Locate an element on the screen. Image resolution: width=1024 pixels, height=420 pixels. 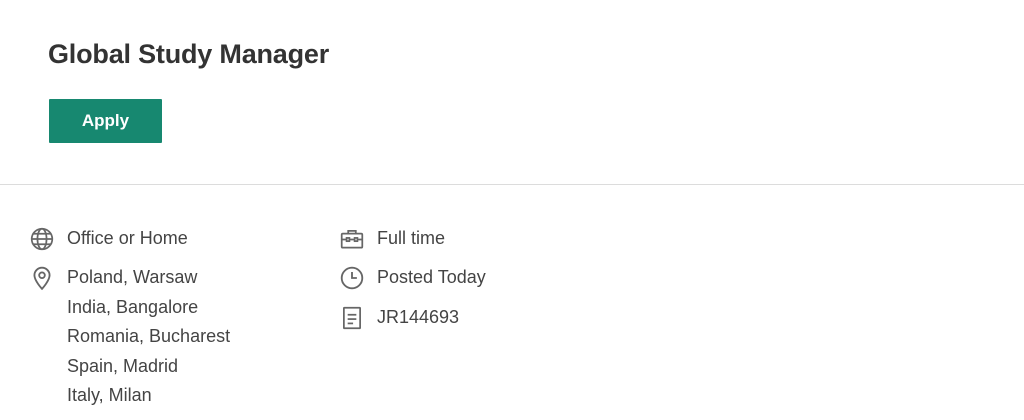
job-title: Global Study Manager is located at coordinates (189, 54).